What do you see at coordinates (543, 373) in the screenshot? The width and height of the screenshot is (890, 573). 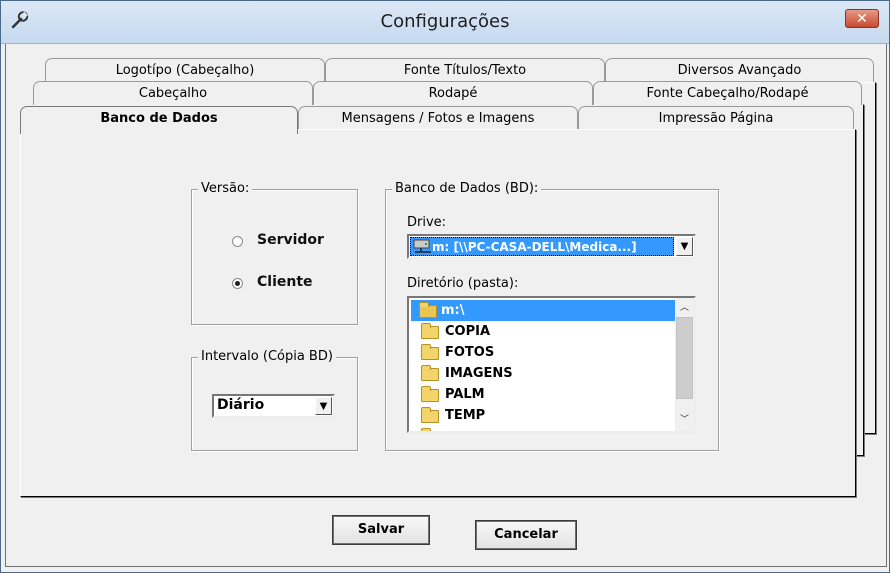 I see `list-item: IMAGENS` at bounding box center [543, 373].